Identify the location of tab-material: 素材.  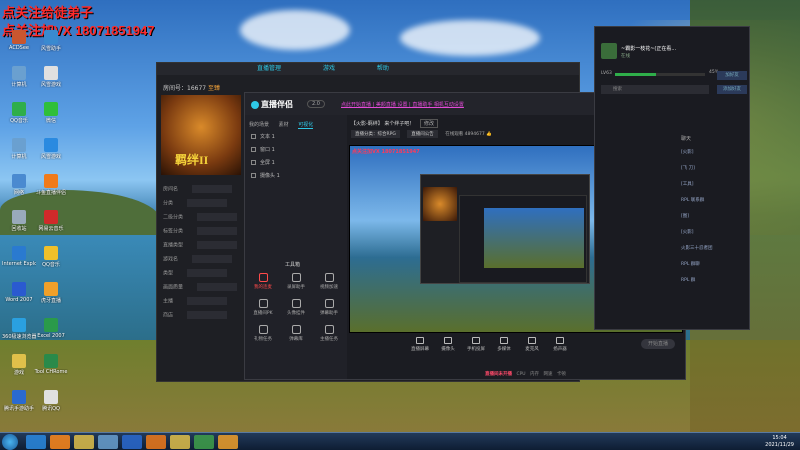
(284, 125).